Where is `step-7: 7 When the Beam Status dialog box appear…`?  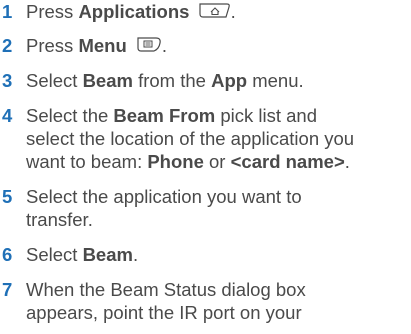
step-7: 7 When the Beam Status dialog box appear… is located at coordinates (205, 301).